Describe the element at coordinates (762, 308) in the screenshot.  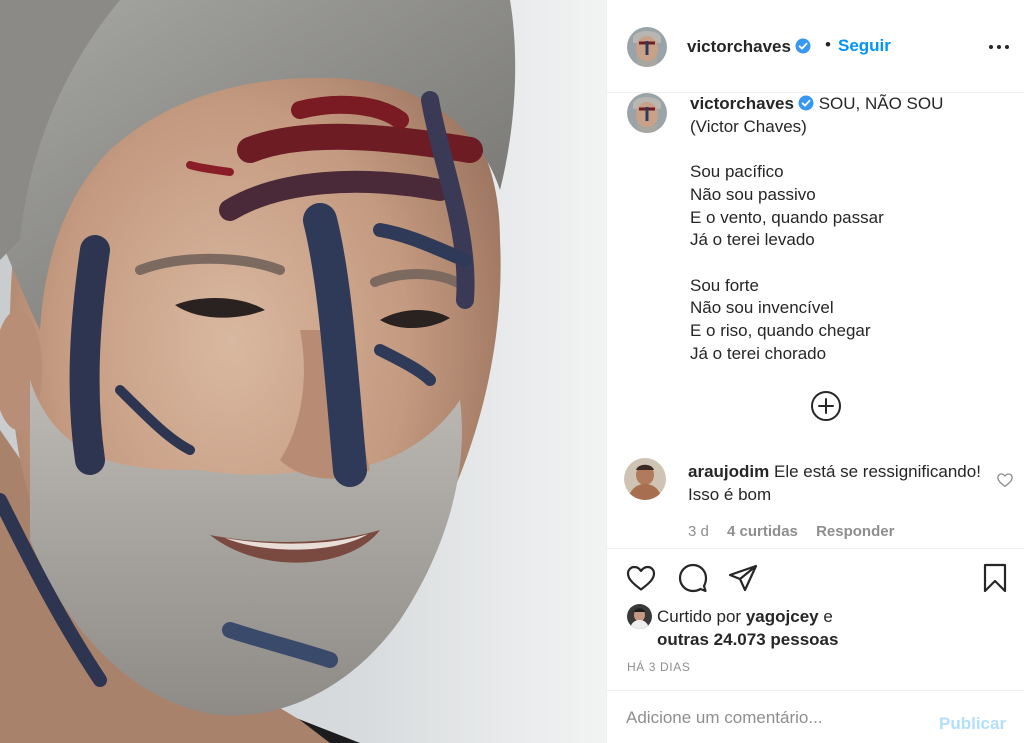
I see `stanza-line: Não sou invencível` at that location.